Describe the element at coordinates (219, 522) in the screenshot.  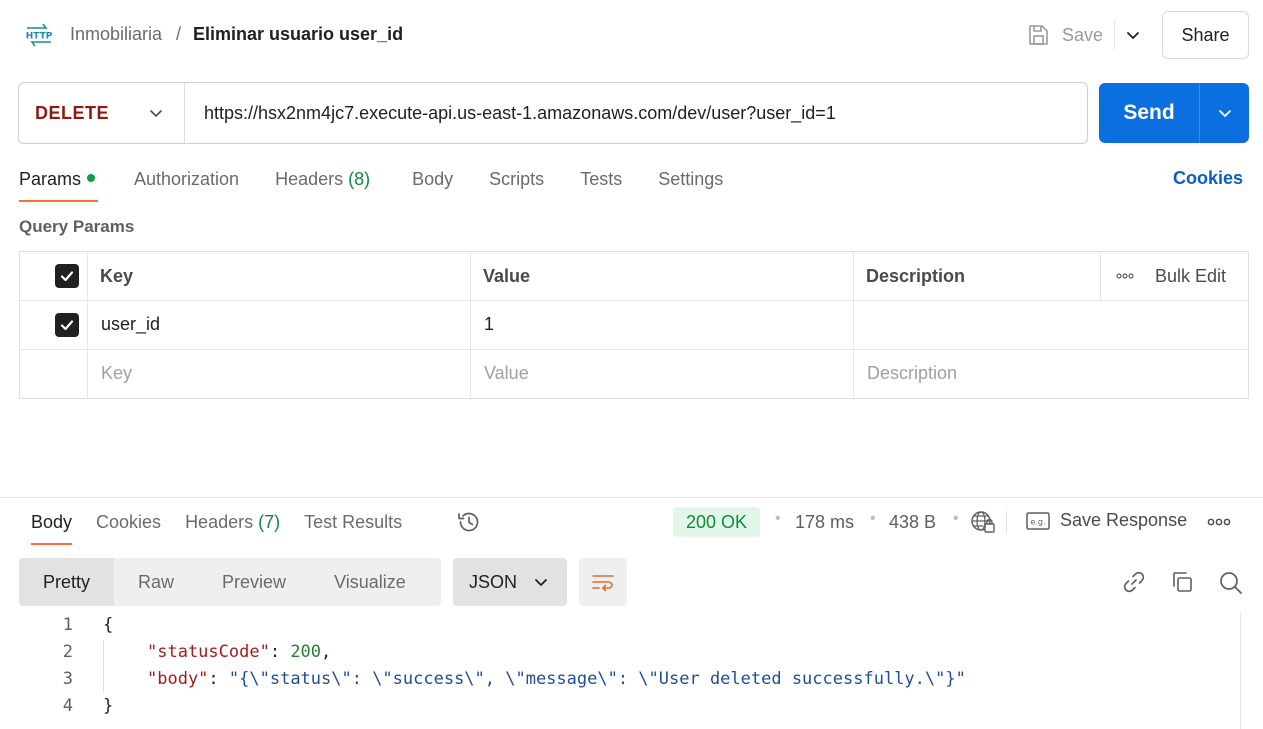
I see `resp-tab-headers-label: Headers` at that location.